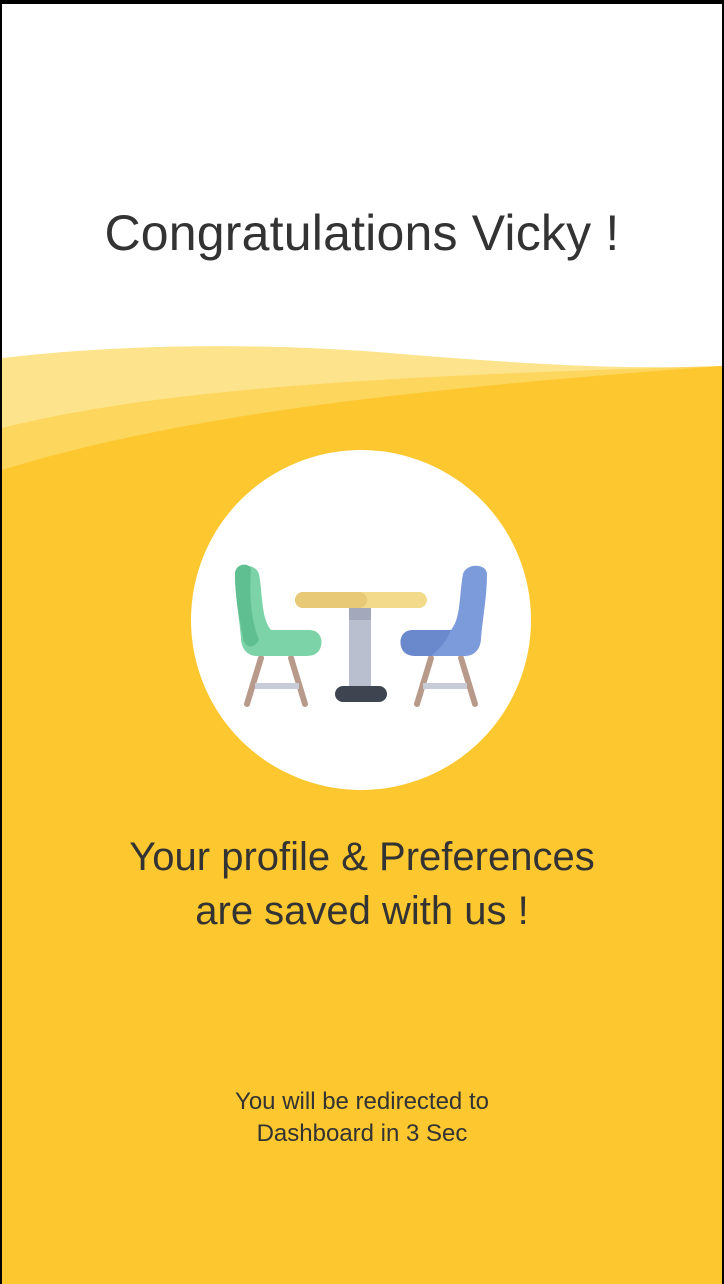 This screenshot has height=1284, width=724. What do you see at coordinates (361, 694) in the screenshot?
I see `table-base-icon` at bounding box center [361, 694].